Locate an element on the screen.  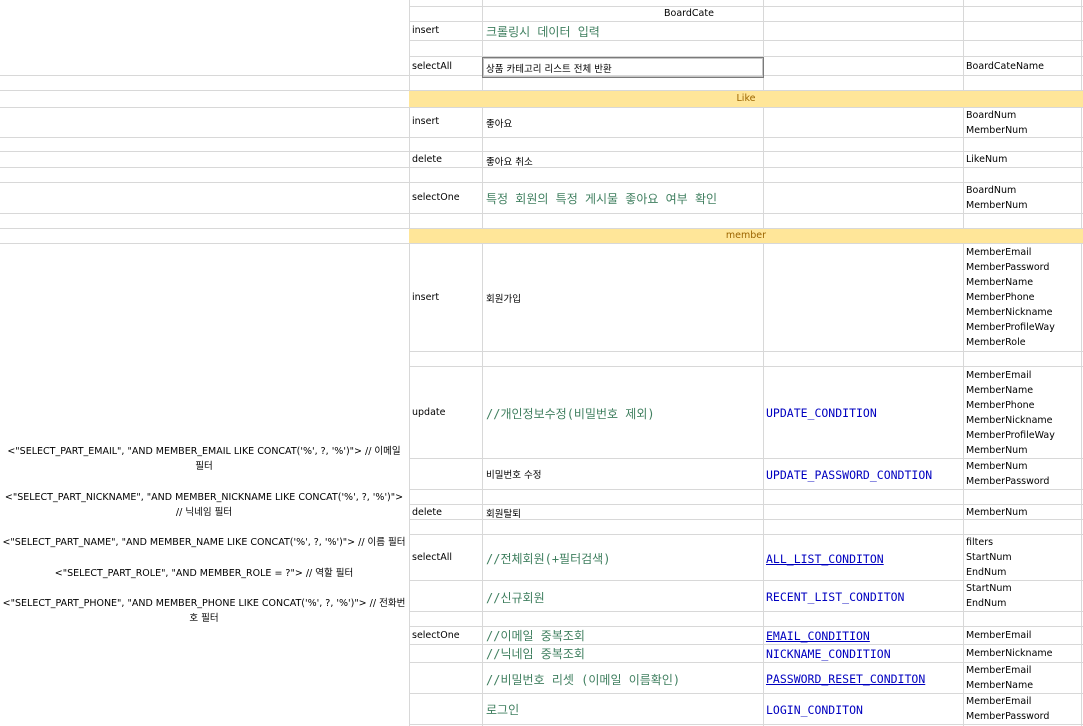
section-header-like: Like is located at coordinates (746, 99).